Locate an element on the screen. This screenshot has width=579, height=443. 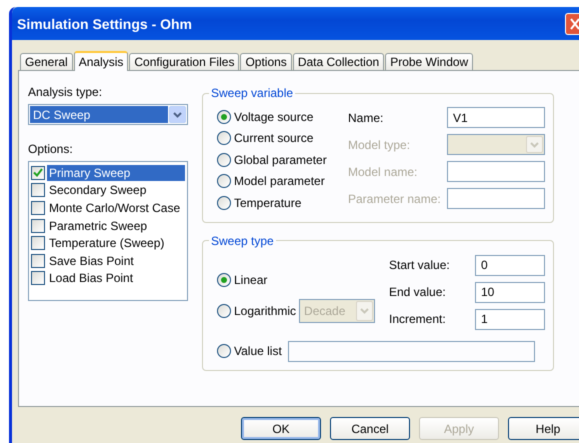
field-label: Parameter name: is located at coordinates (394, 199).